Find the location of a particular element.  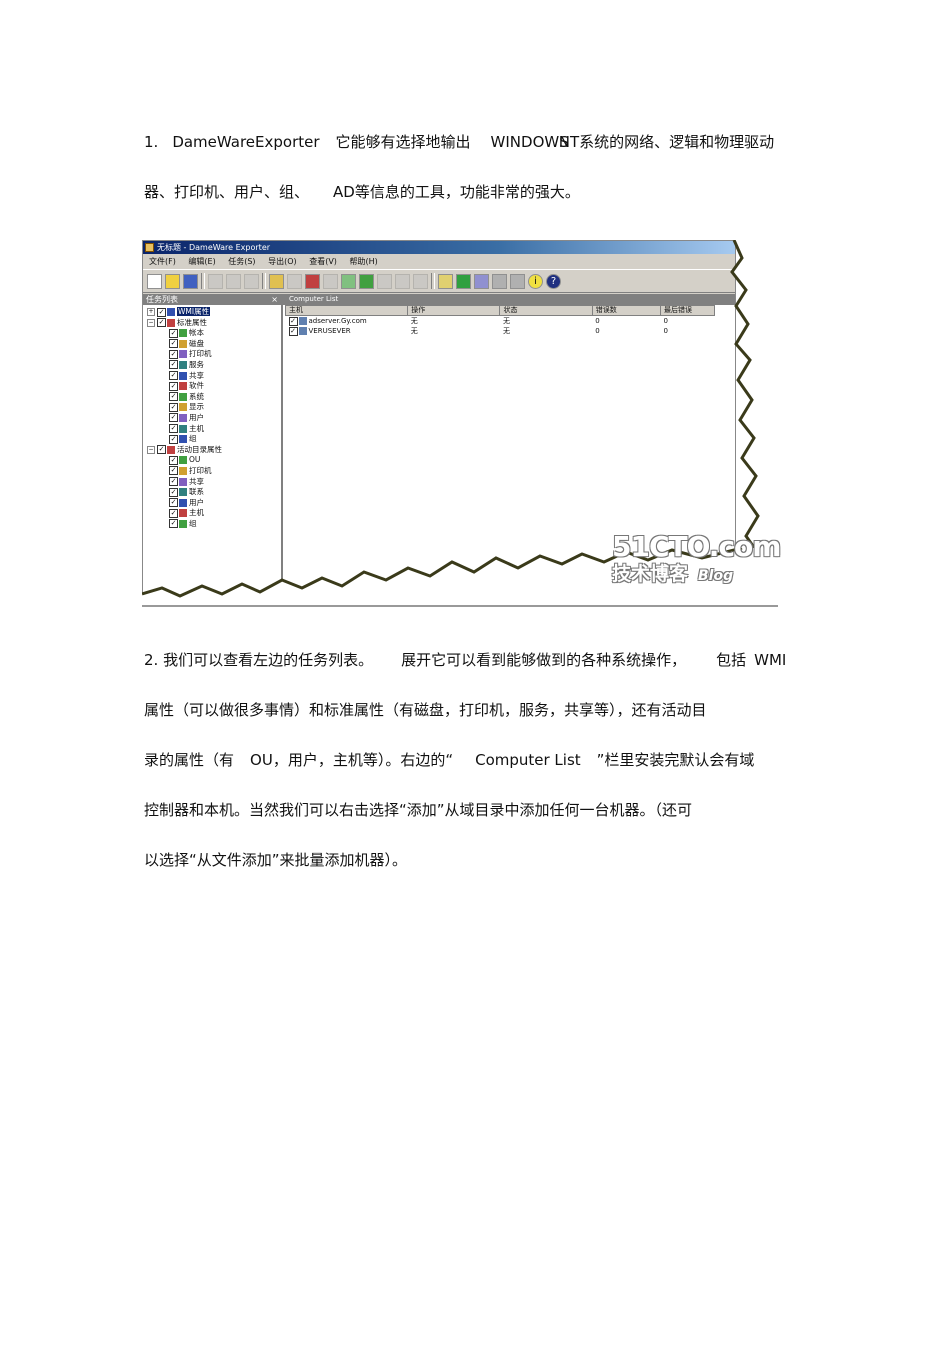

tree-item: ✓ OU is located at coordinates (212, 460).